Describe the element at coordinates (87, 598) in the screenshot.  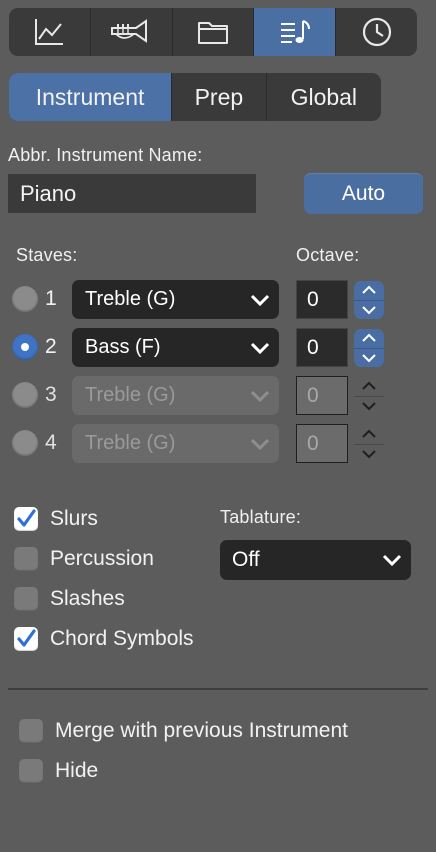
I see `slashes-label: Slashes` at that location.